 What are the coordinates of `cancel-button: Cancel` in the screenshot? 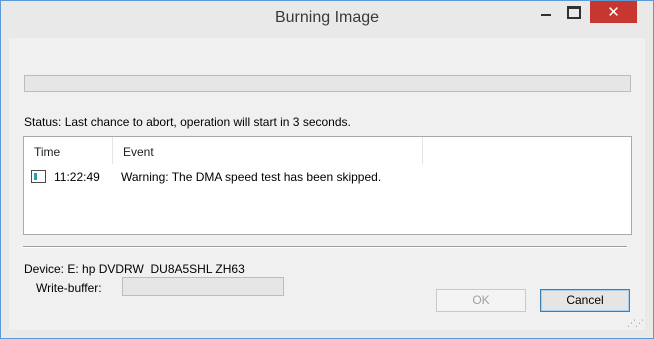 It's located at (585, 300).